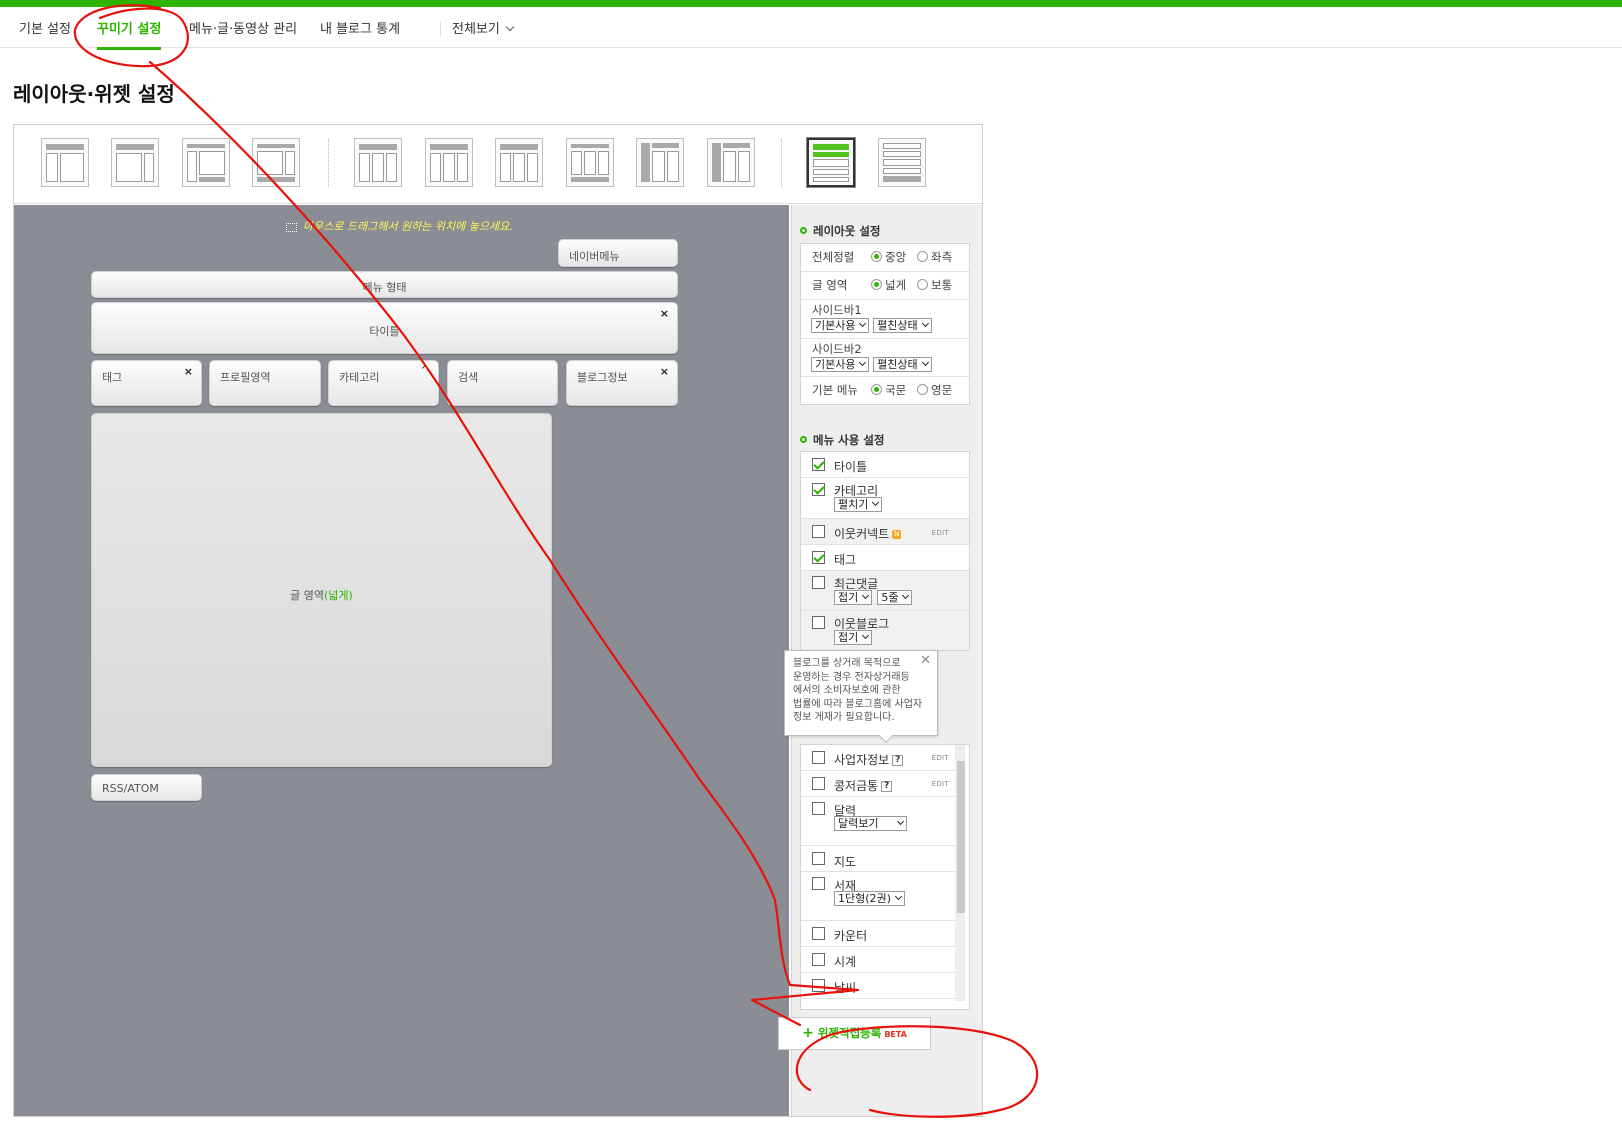 This screenshot has width=1622, height=1125. Describe the element at coordinates (602, 377) in the screenshot. I see `widget-blog-info-label: 블로그정보` at that location.